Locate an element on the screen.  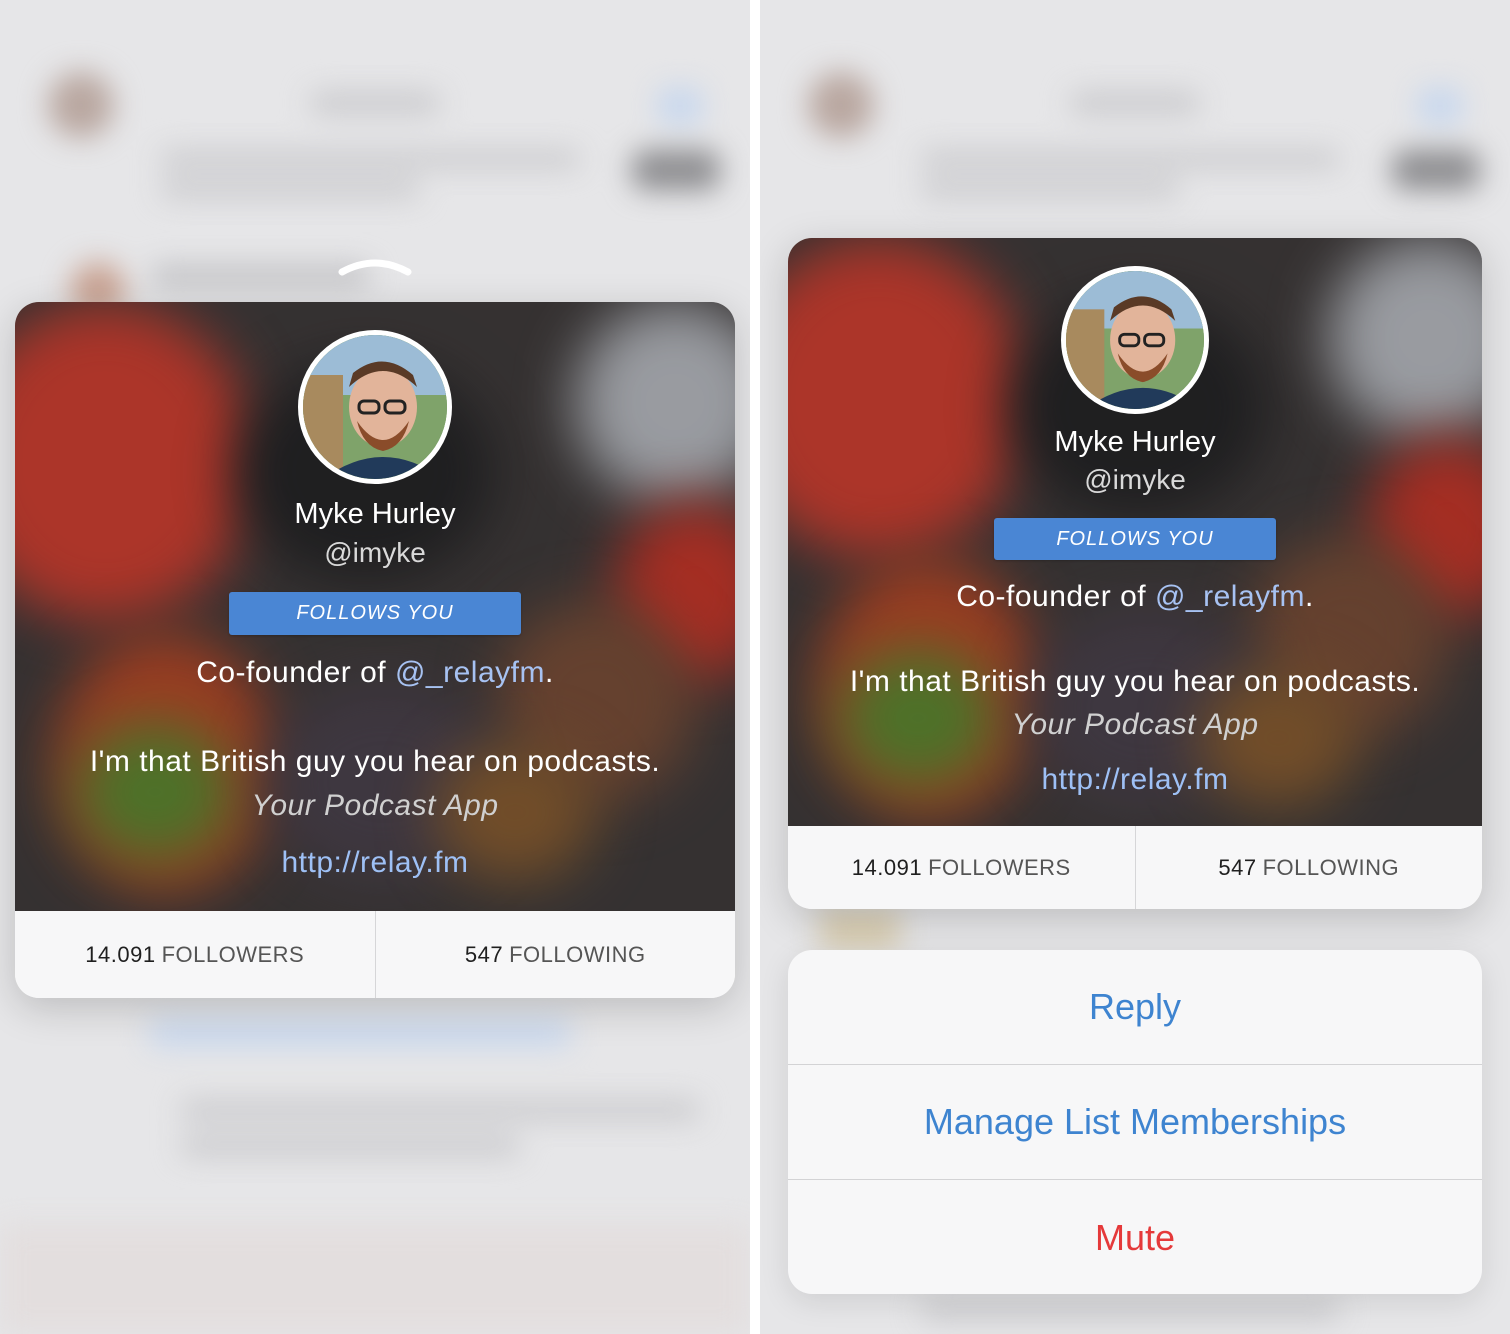
reply-action: Reply is located at coordinates (1135, 1007).